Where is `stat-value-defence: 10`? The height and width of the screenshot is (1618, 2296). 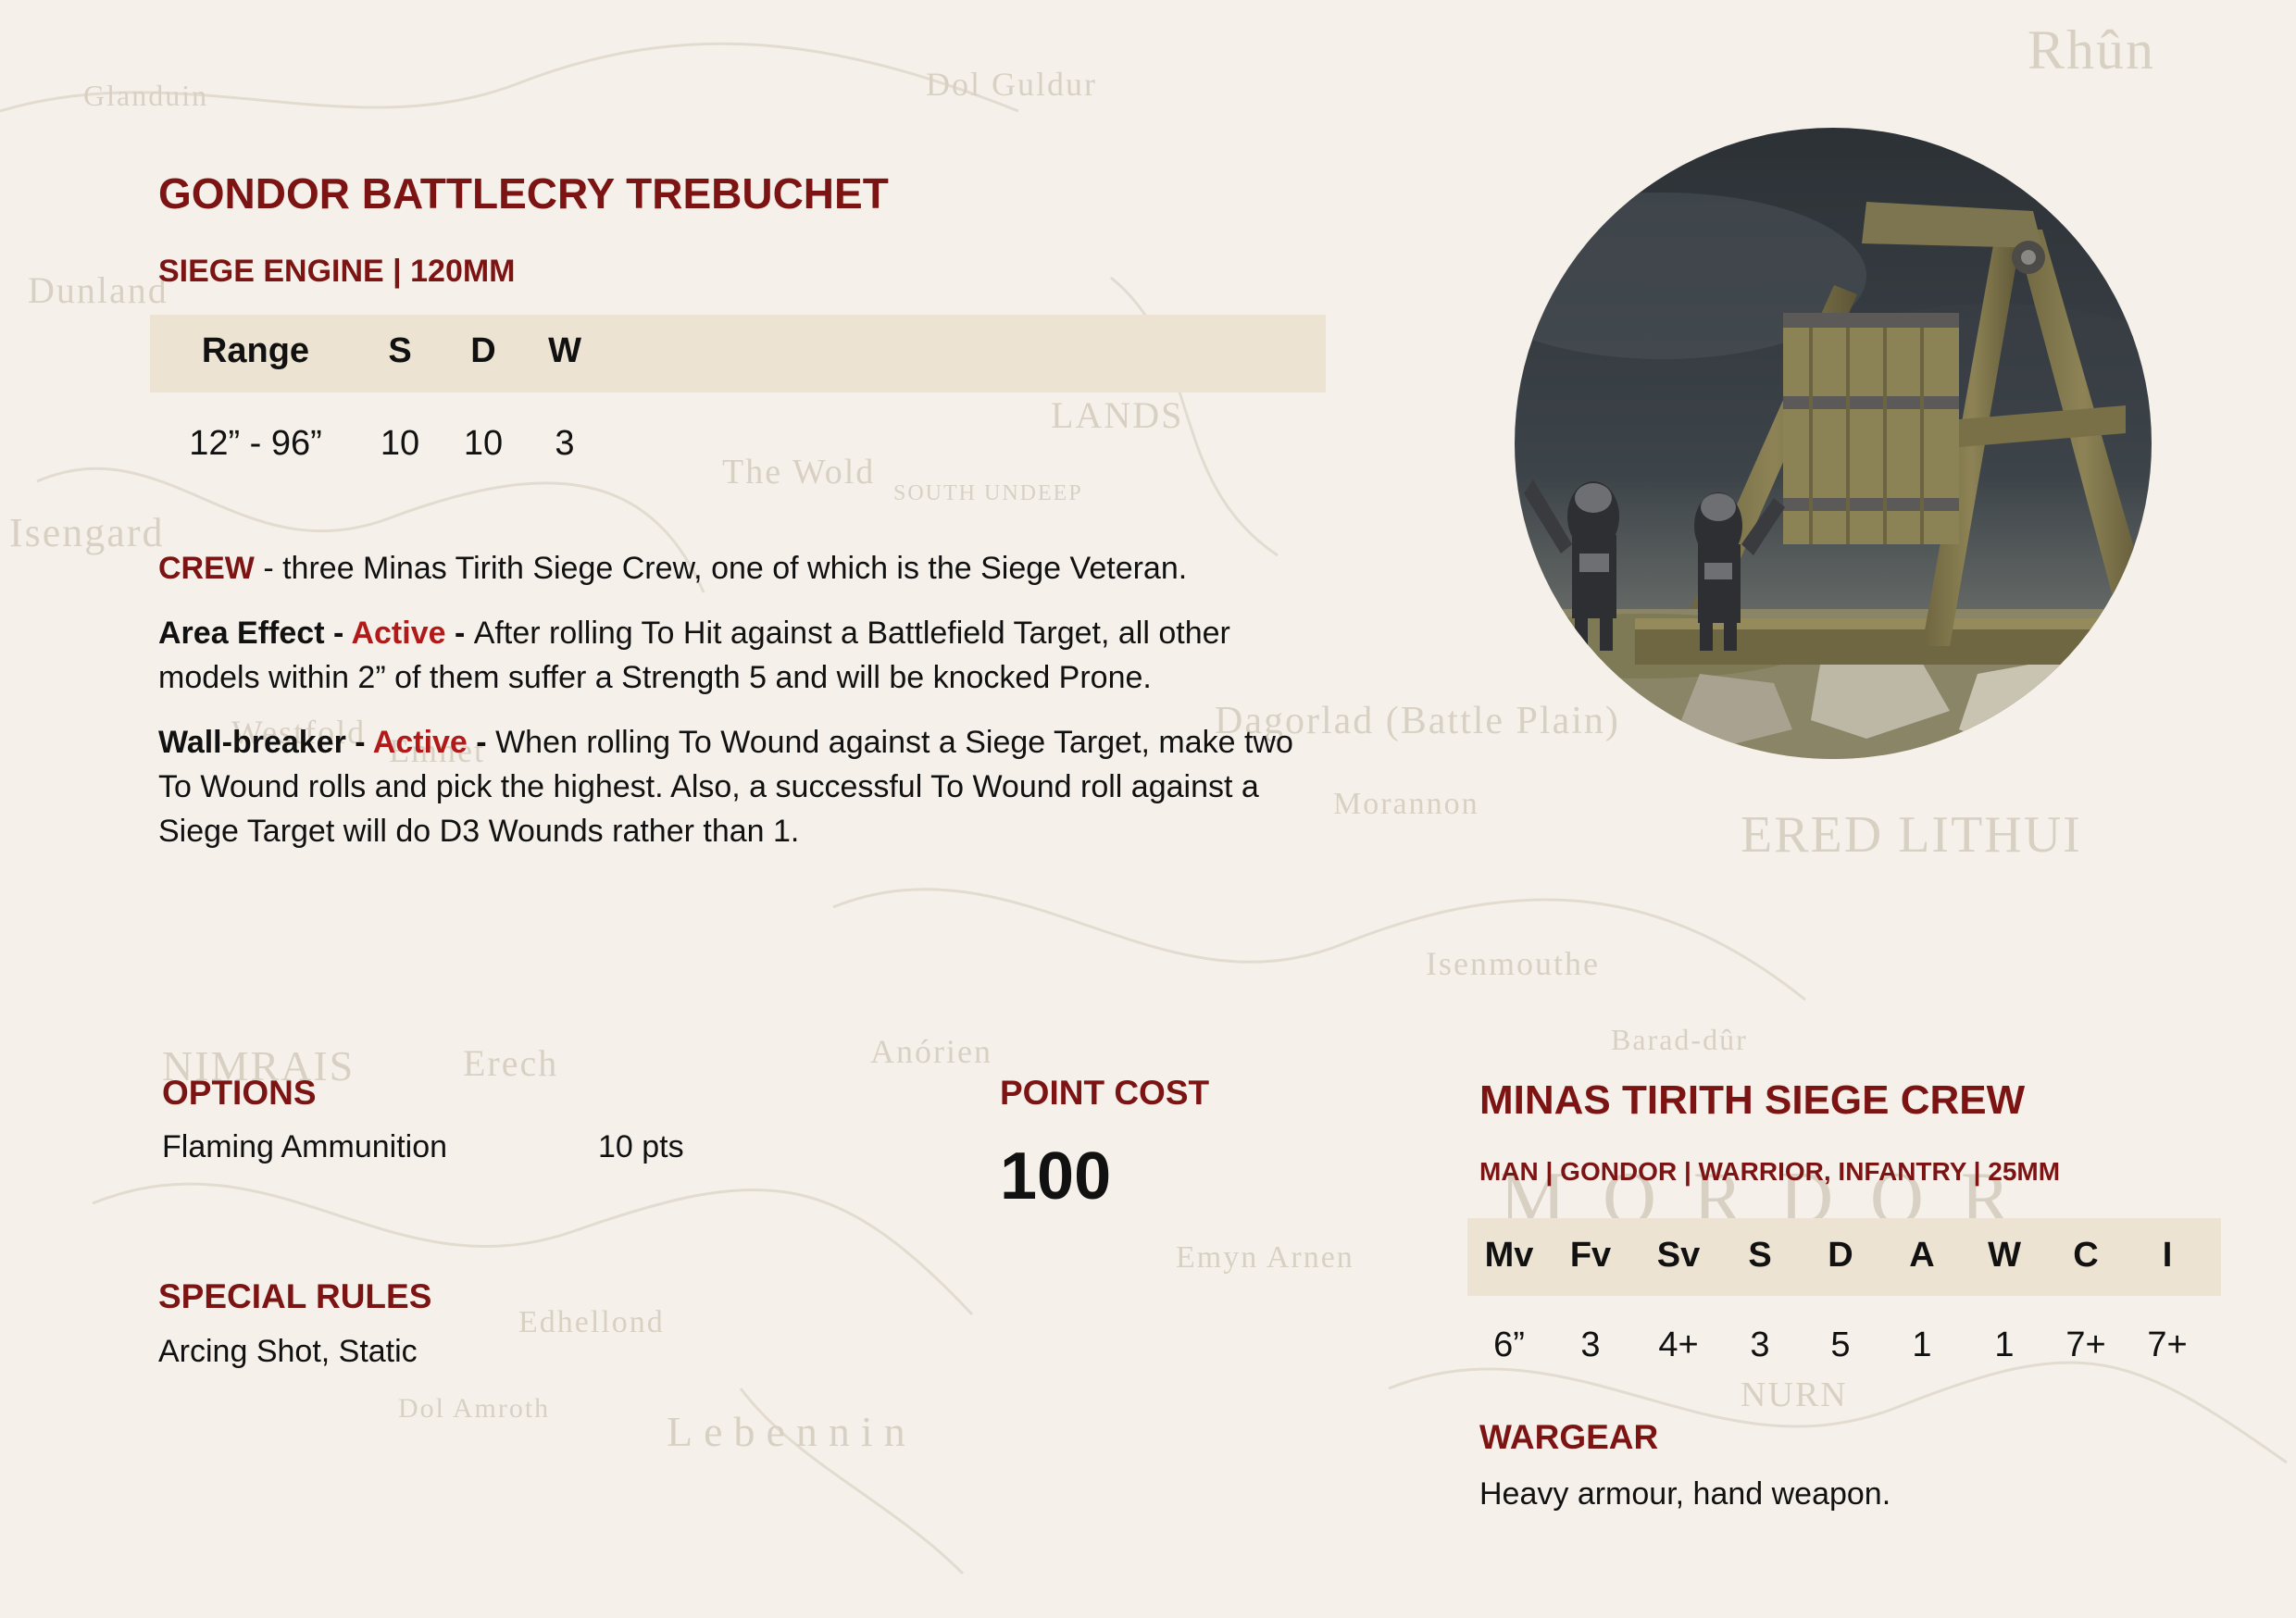
stat-value-defence: 10 is located at coordinates (483, 443).